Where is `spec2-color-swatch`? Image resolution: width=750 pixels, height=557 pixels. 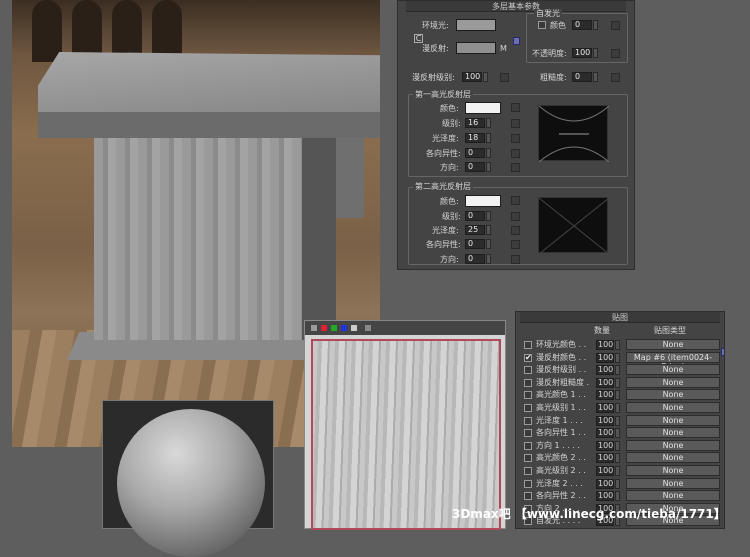
spec2-color-swatch is located at coordinates (483, 201).